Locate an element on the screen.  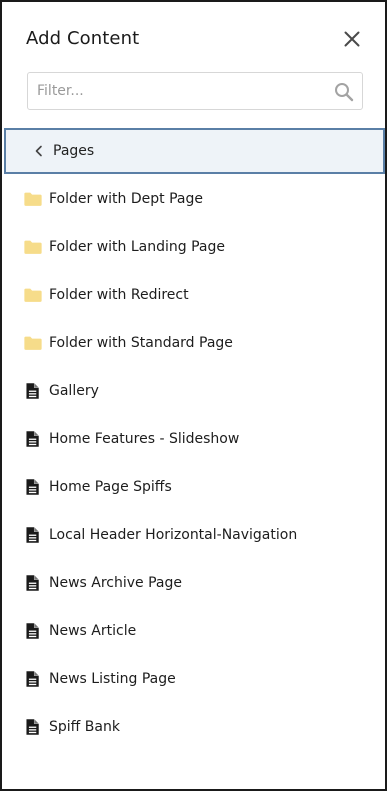
filter-field is located at coordinates (195, 91).